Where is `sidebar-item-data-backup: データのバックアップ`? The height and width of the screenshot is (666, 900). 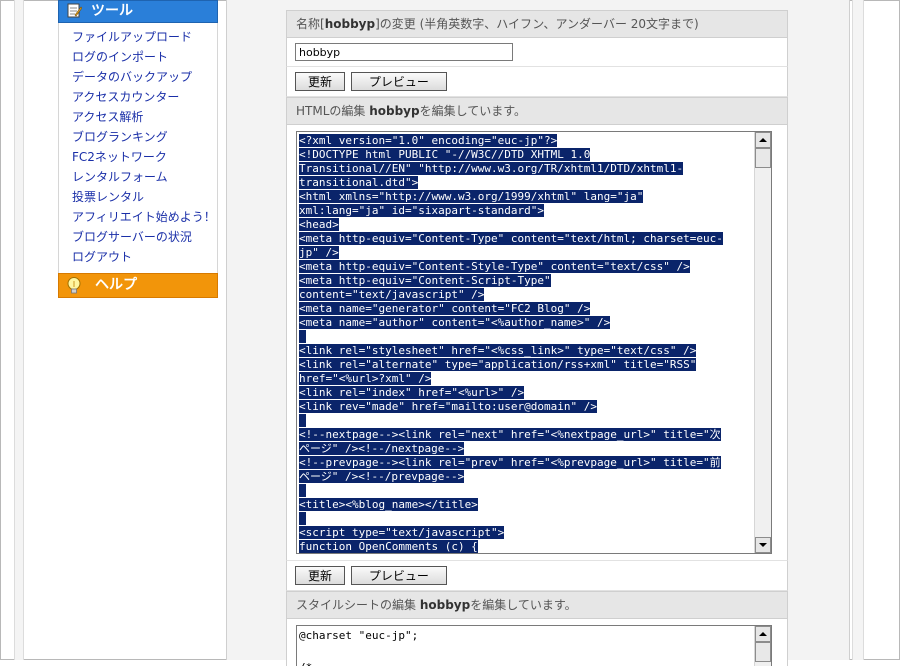 sidebar-item-data-backup: データのバックアップ is located at coordinates (138, 77).